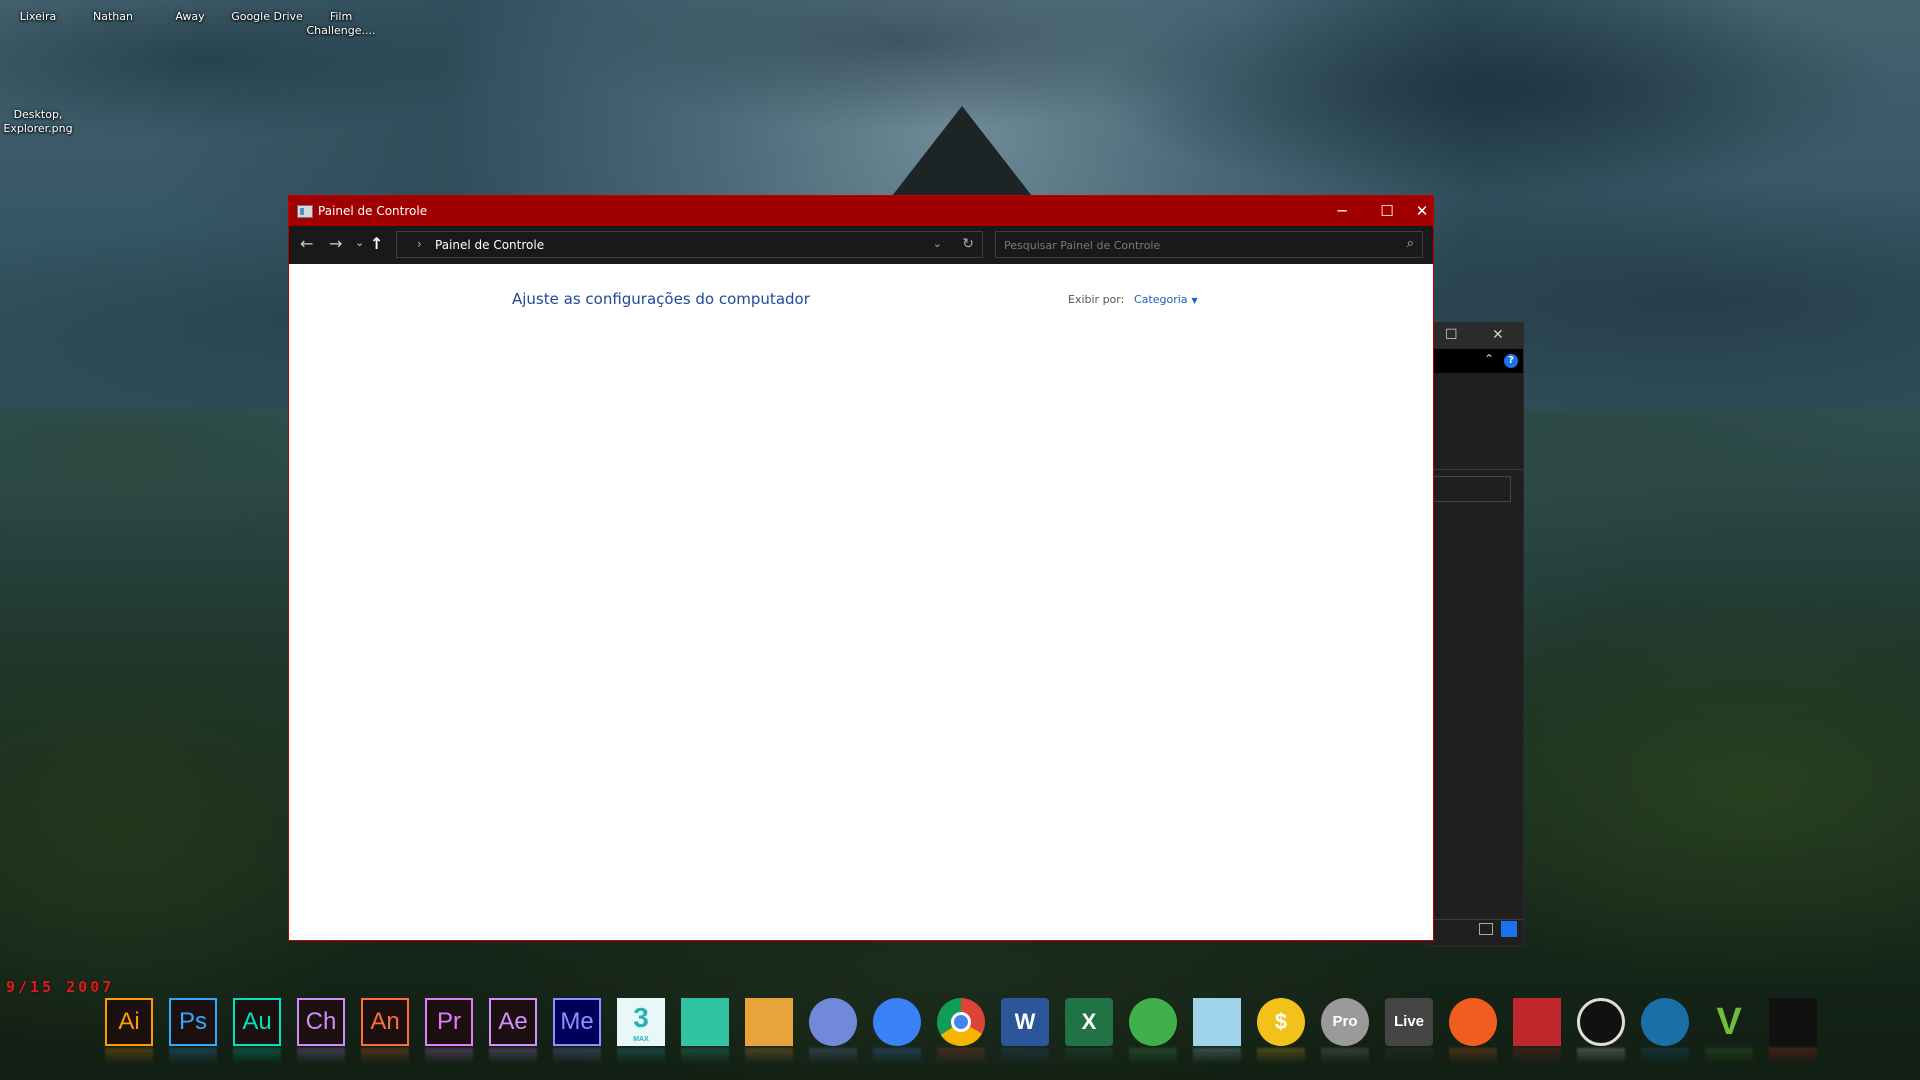  What do you see at coordinates (1161, 299) in the screenshot?
I see `view-by-value: Categoria` at bounding box center [1161, 299].